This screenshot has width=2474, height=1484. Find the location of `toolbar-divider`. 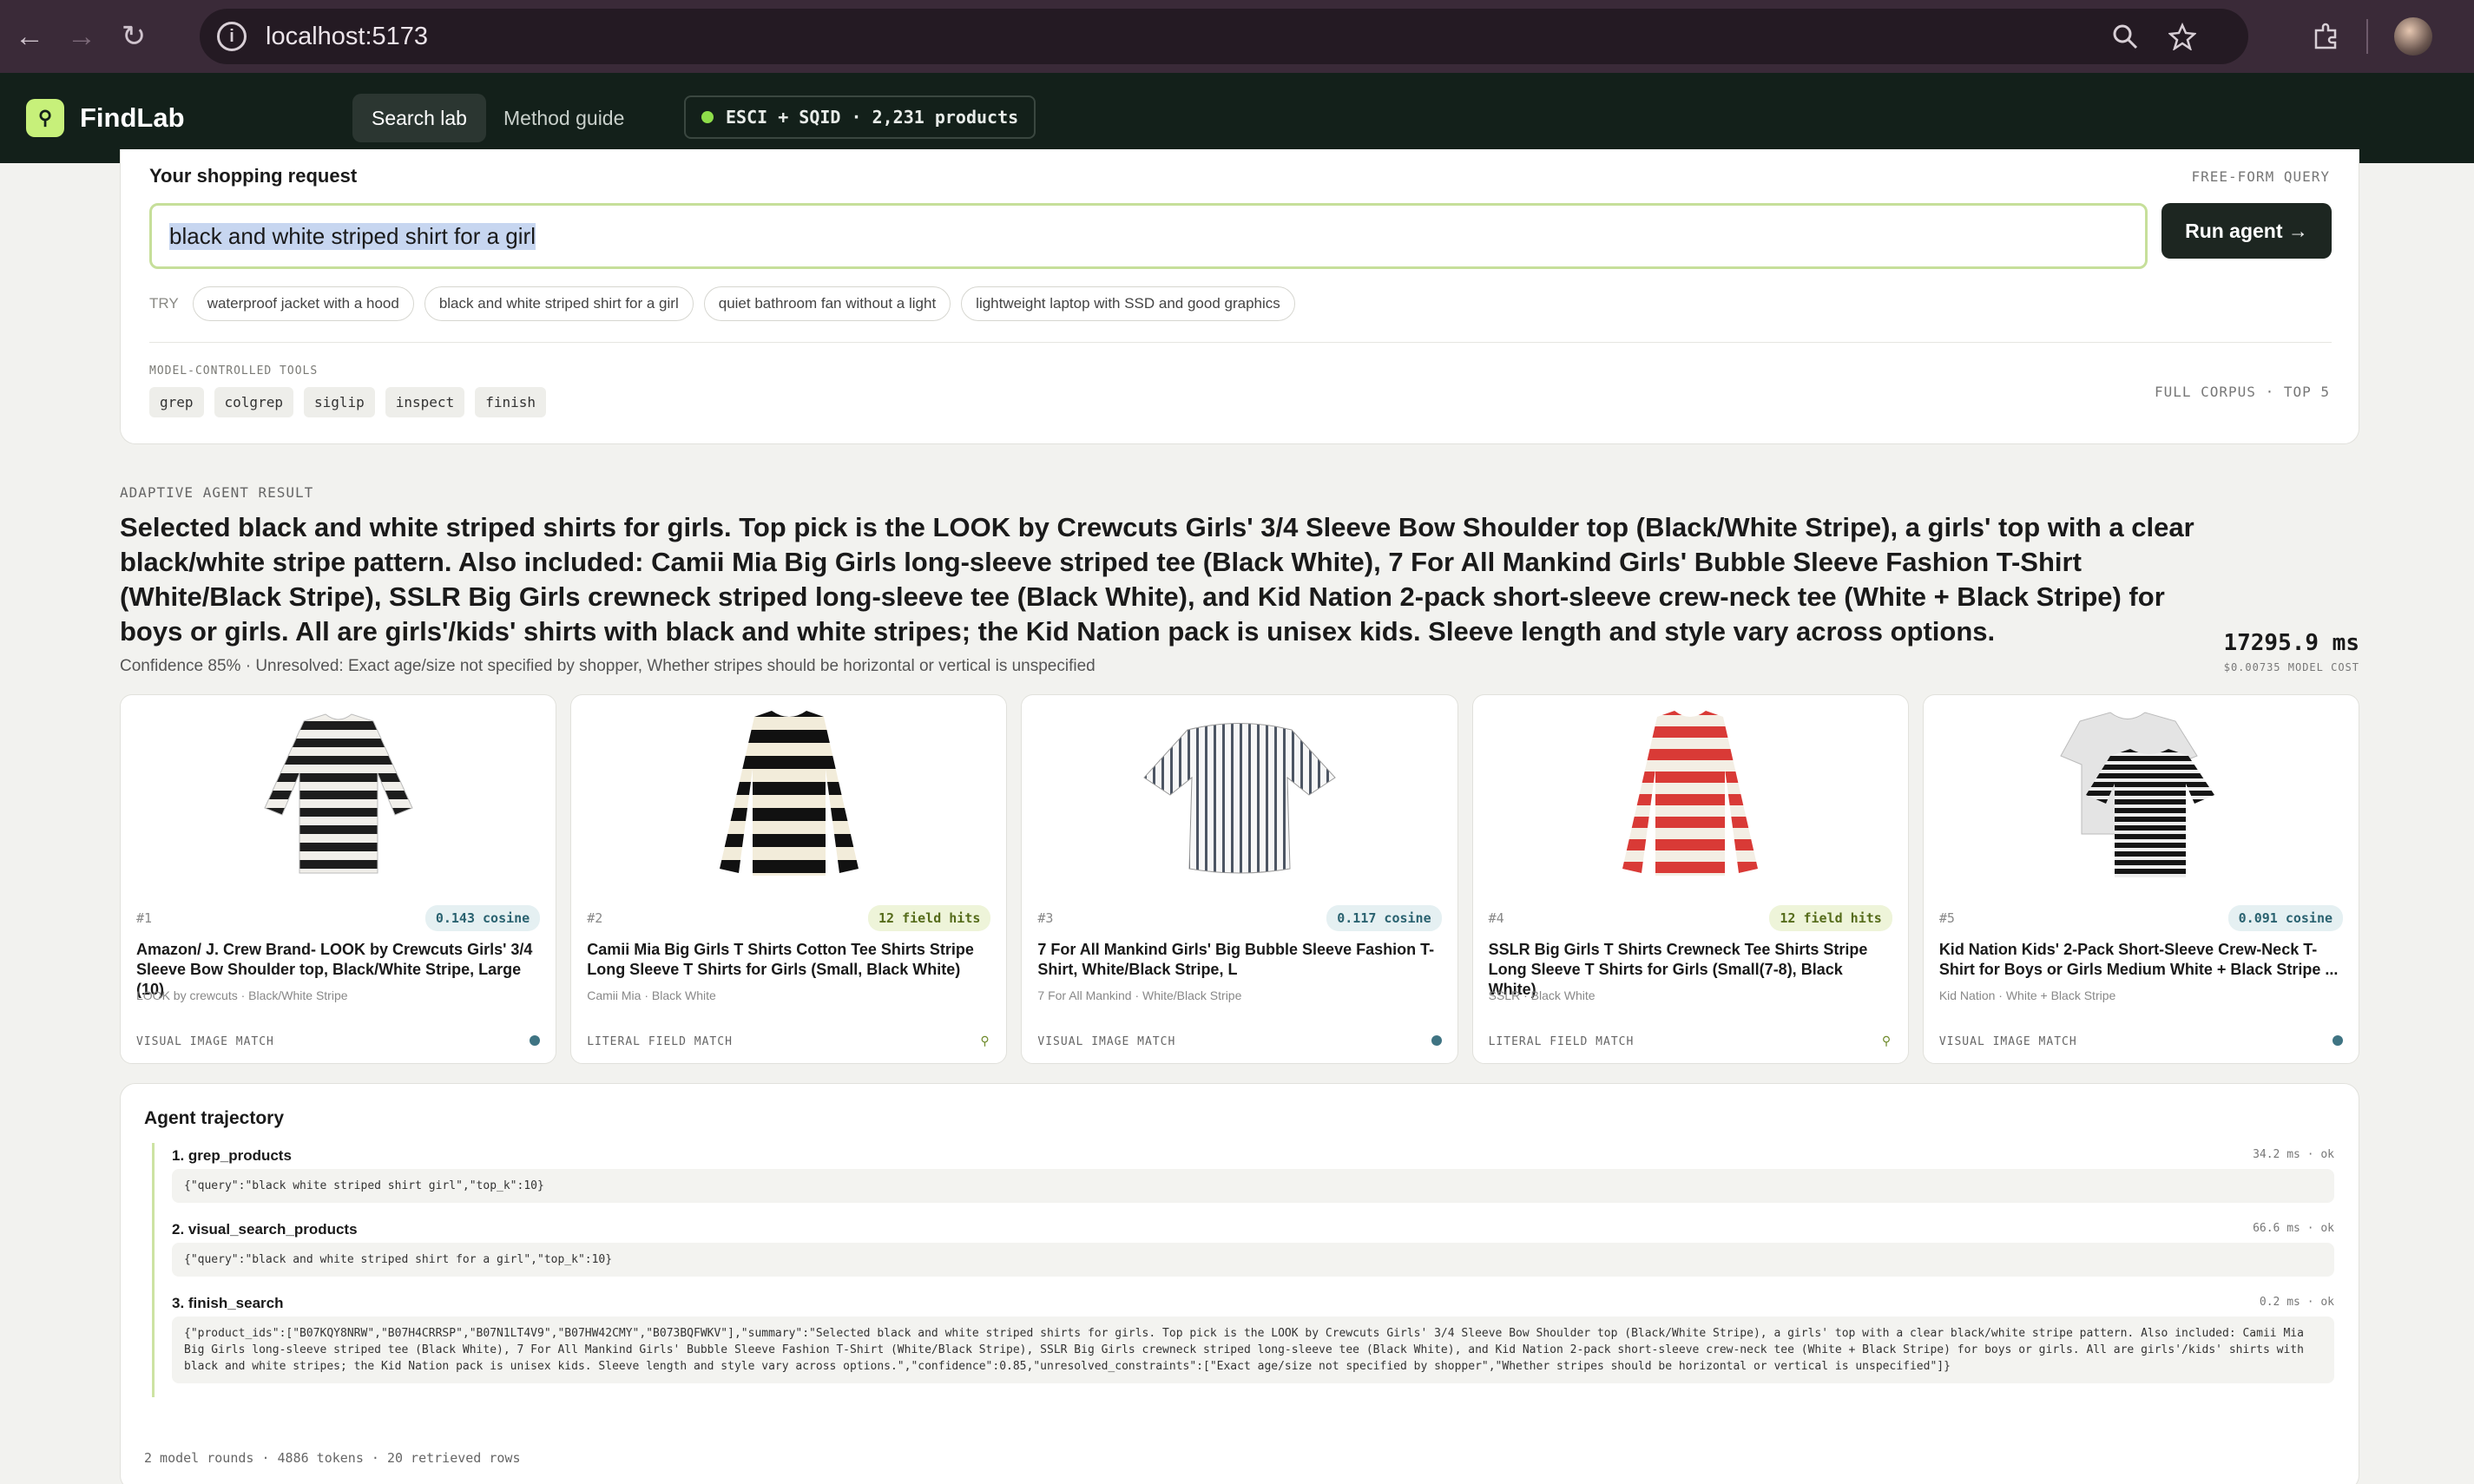

toolbar-divider is located at coordinates (2367, 37).